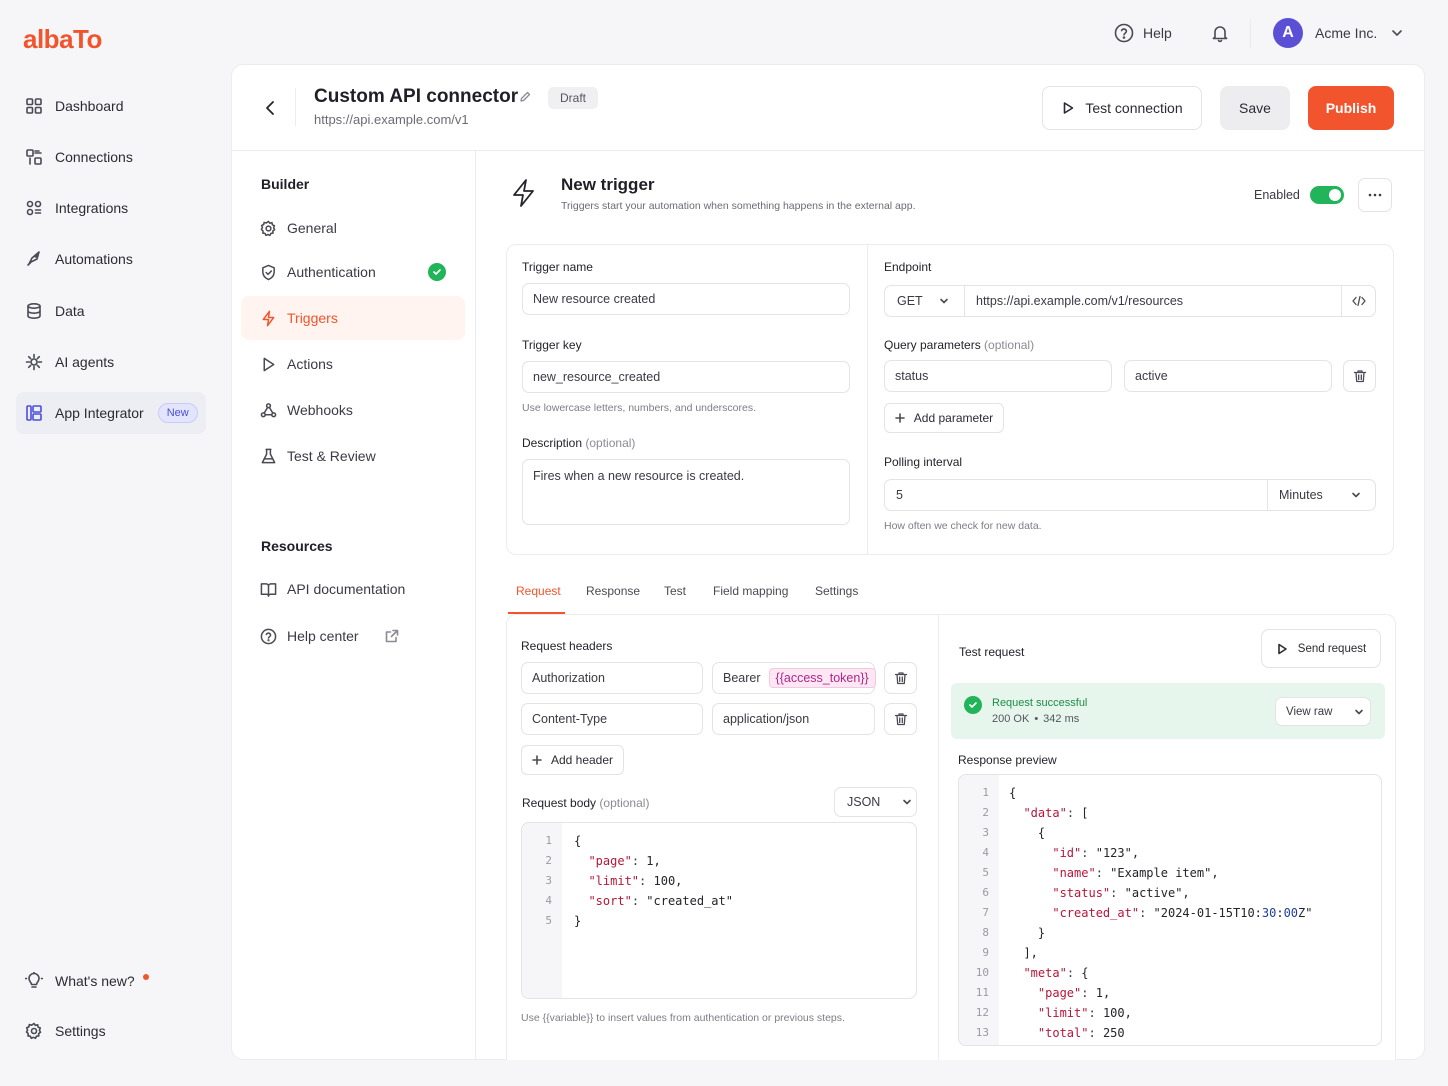 Image resolution: width=1448 pixels, height=1086 pixels. What do you see at coordinates (985, 872) in the screenshot?
I see `response-preview-line-number: 5` at bounding box center [985, 872].